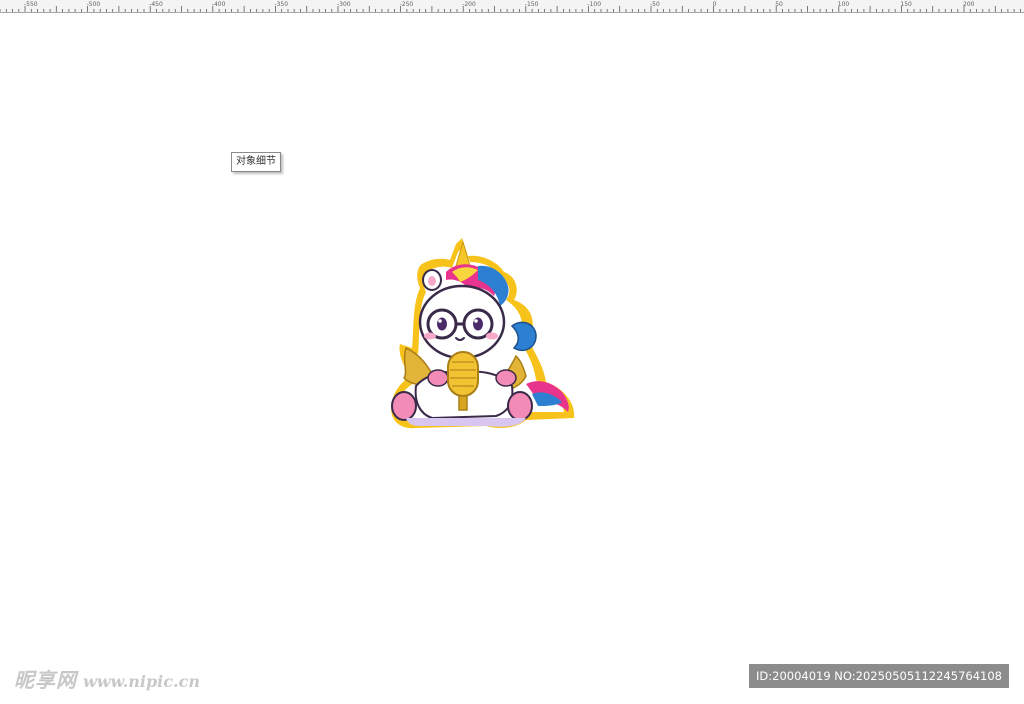 The image size is (1024, 704). Describe the element at coordinates (532, 4) in the screenshot. I see `ruler-tick-label: -150` at that location.